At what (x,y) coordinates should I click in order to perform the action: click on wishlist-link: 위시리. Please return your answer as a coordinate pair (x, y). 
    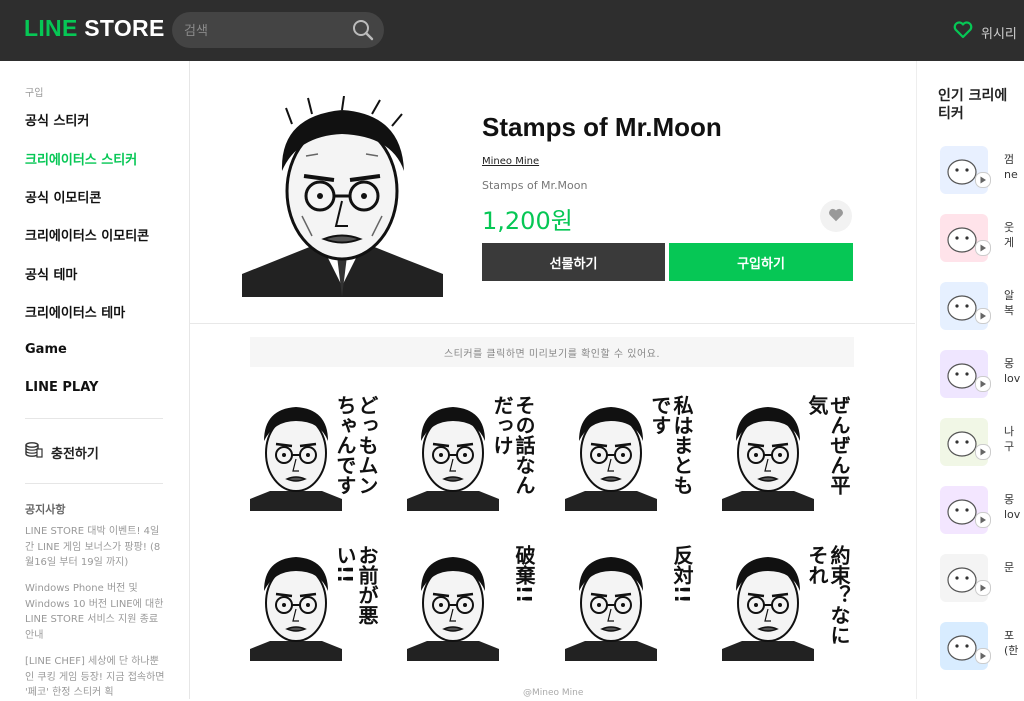
    Looking at the image, I should click on (985, 32).